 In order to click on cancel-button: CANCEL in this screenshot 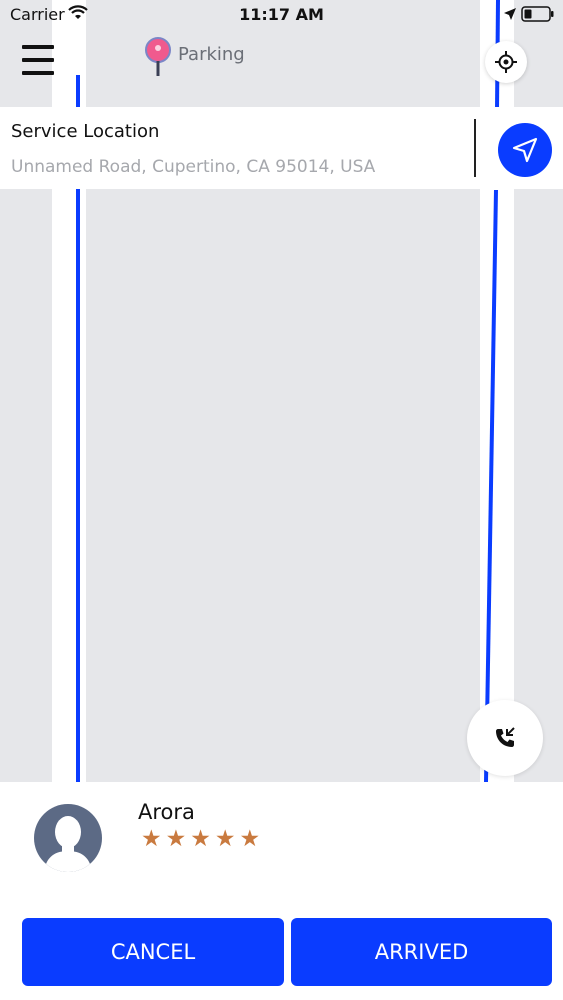, I will do `click(153, 952)`.